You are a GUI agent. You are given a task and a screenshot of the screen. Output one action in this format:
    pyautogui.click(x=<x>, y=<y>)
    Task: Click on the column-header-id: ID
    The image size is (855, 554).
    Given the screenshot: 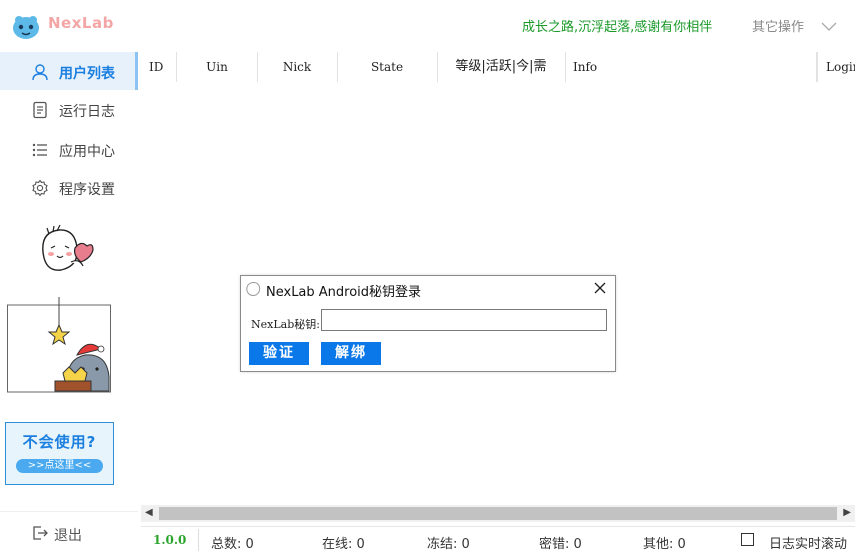 What is the action you would take?
    pyautogui.click(x=159, y=67)
    